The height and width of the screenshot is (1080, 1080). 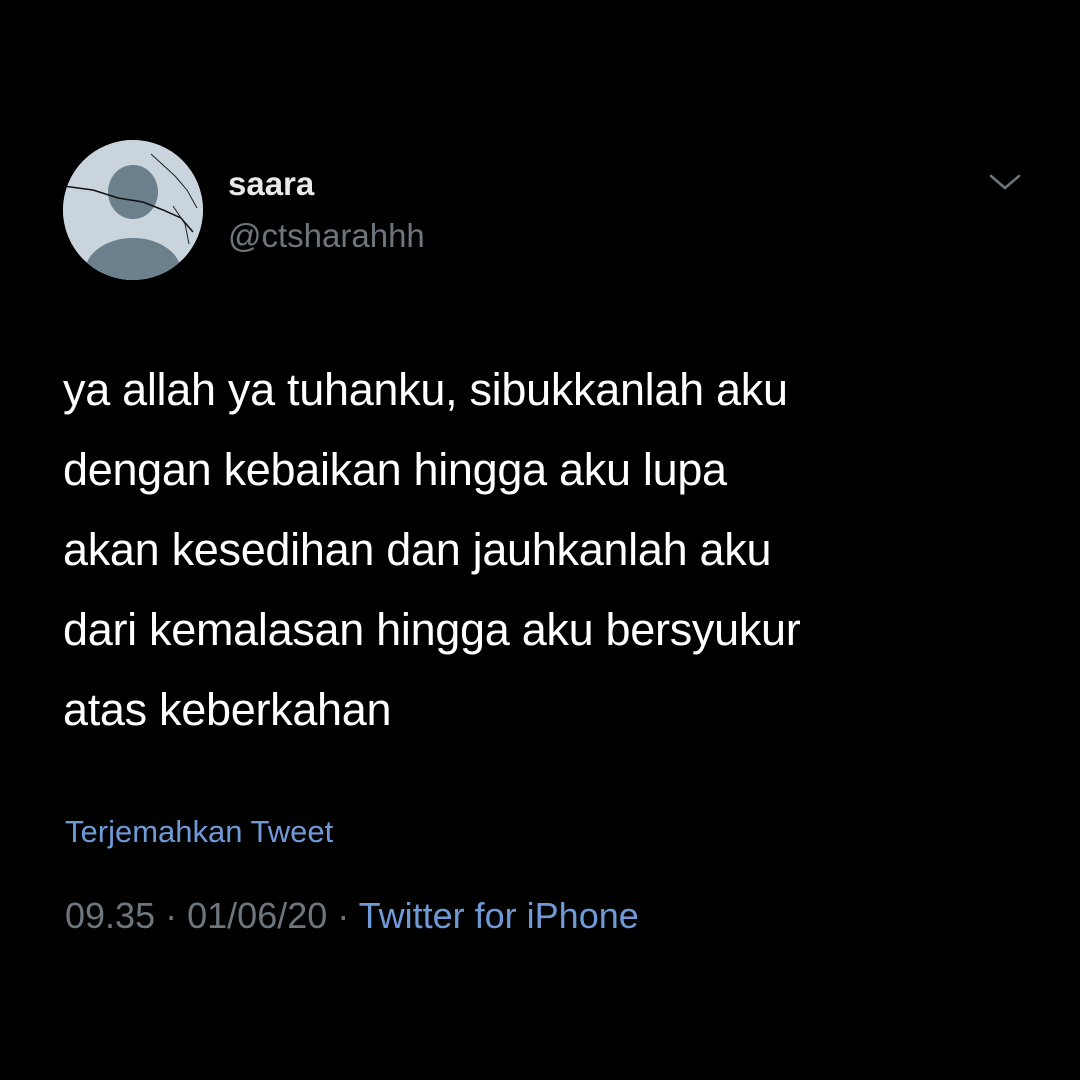 I want to click on tweet-text-line: atas keberkahan, so click(x=227, y=709).